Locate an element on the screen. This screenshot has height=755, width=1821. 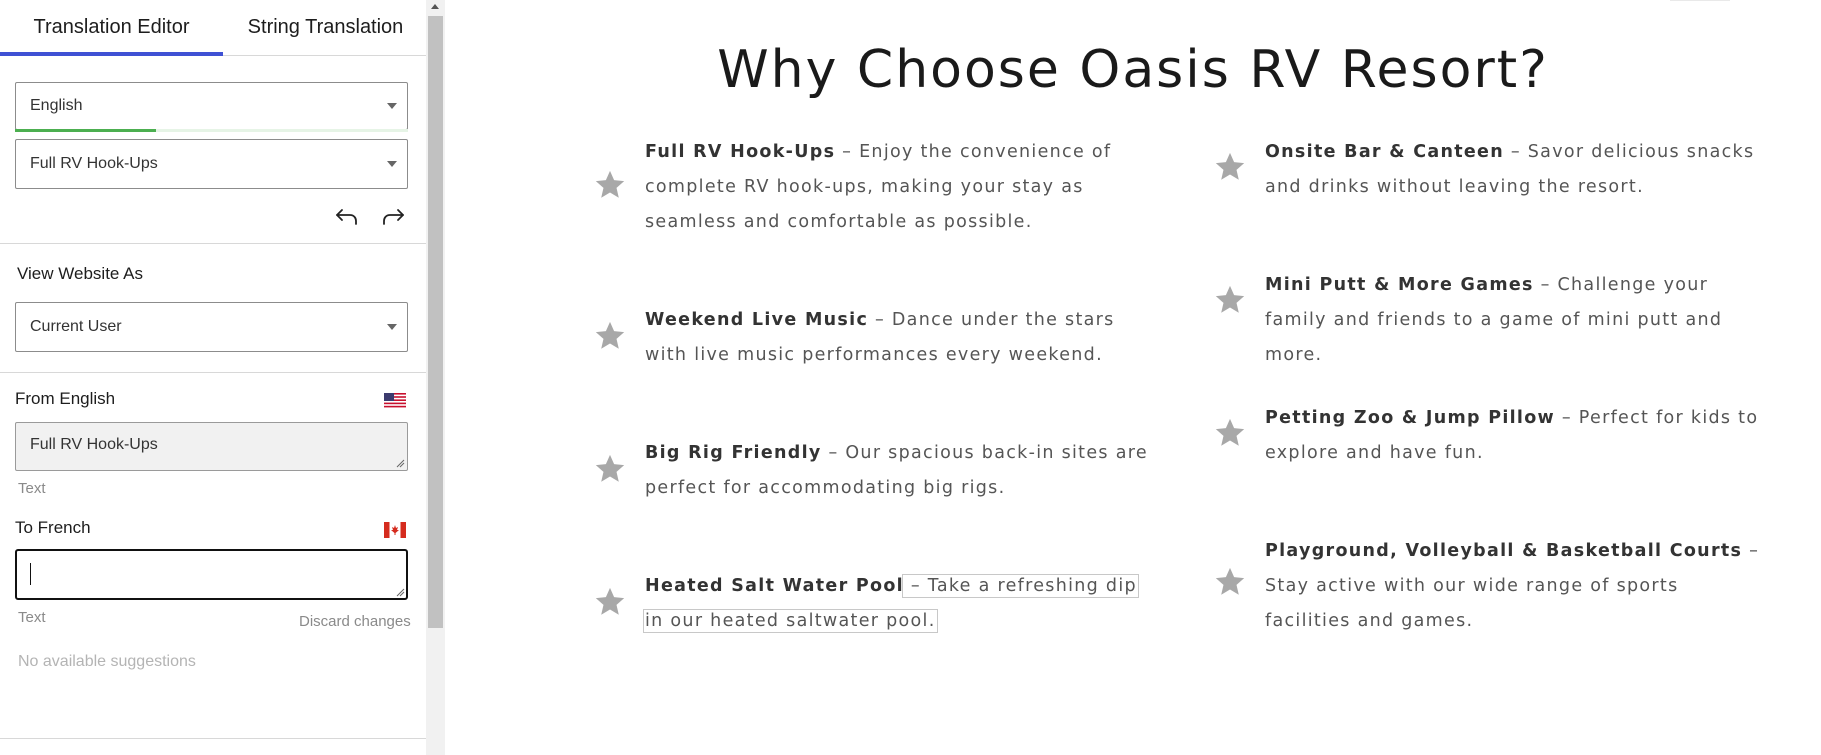
feature-name: Weekend Live Music is located at coordinates (757, 320).